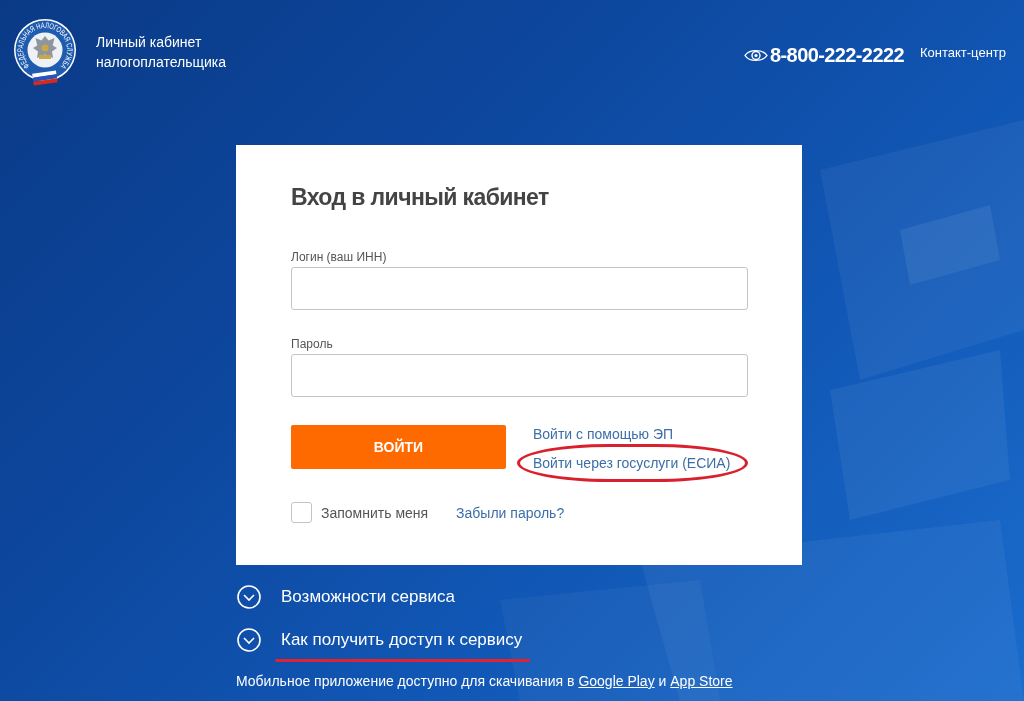 This screenshot has height=701, width=1024. I want to click on remember-label: Запомнить меня, so click(375, 512).